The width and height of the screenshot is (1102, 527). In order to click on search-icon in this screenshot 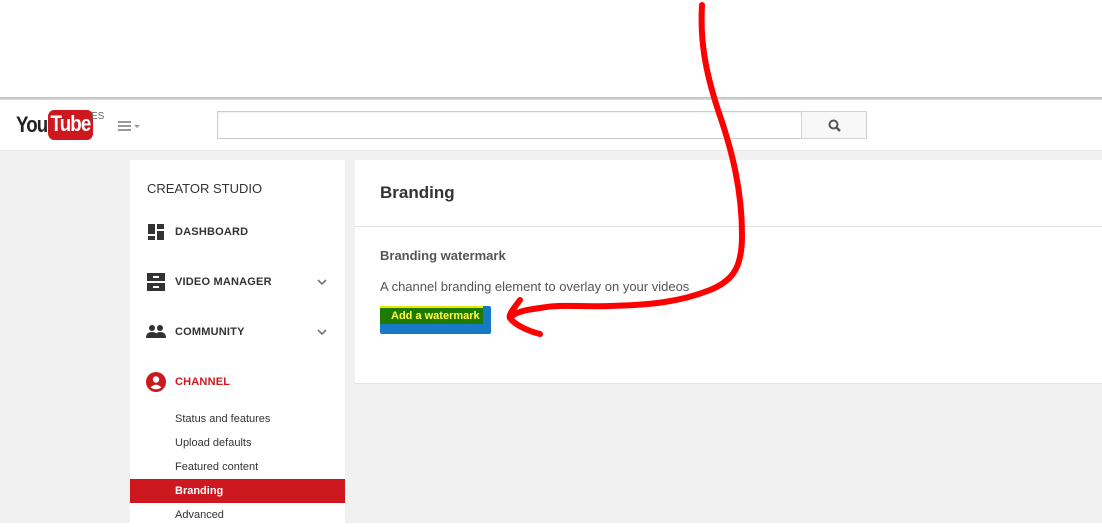, I will do `click(834, 125)`.